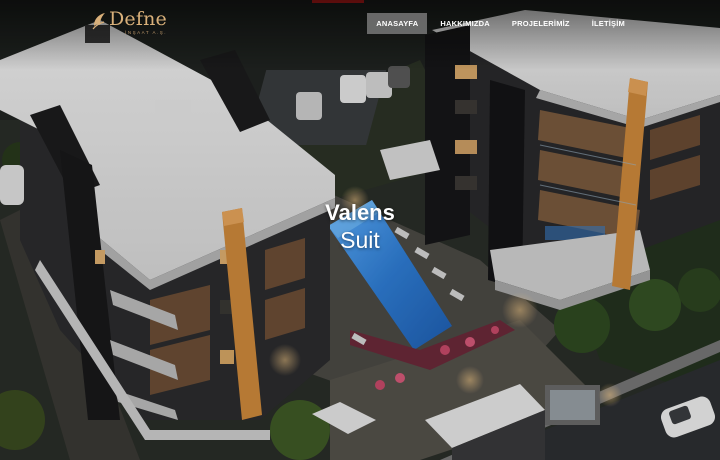  Describe the element at coordinates (360, 212) in the screenshot. I see `hero-title-line-1: Valens` at that location.